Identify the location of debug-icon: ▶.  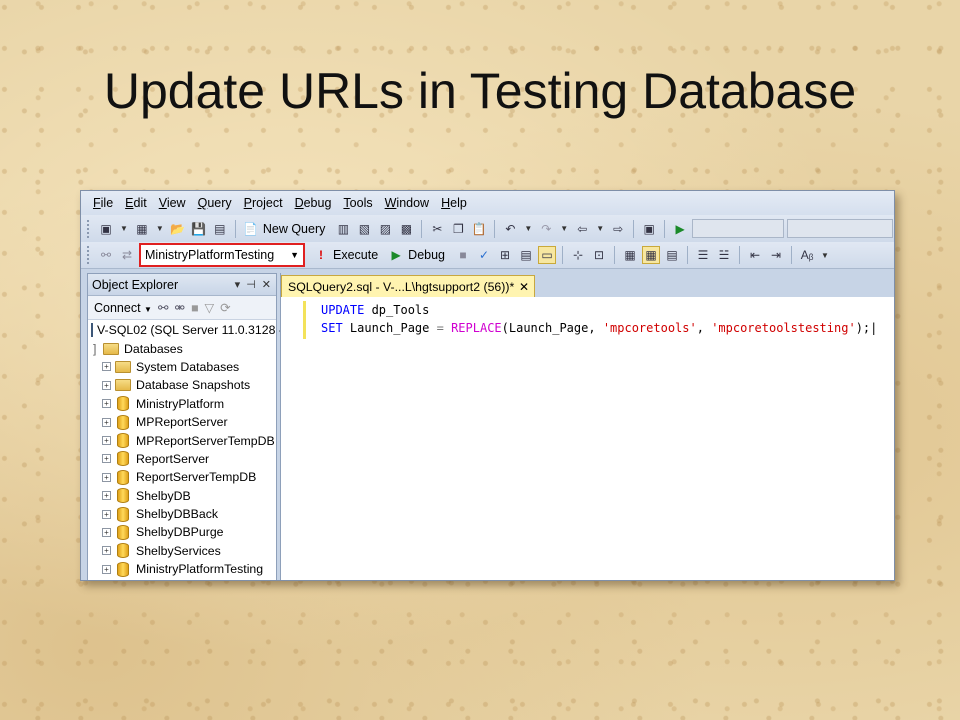
(396, 255).